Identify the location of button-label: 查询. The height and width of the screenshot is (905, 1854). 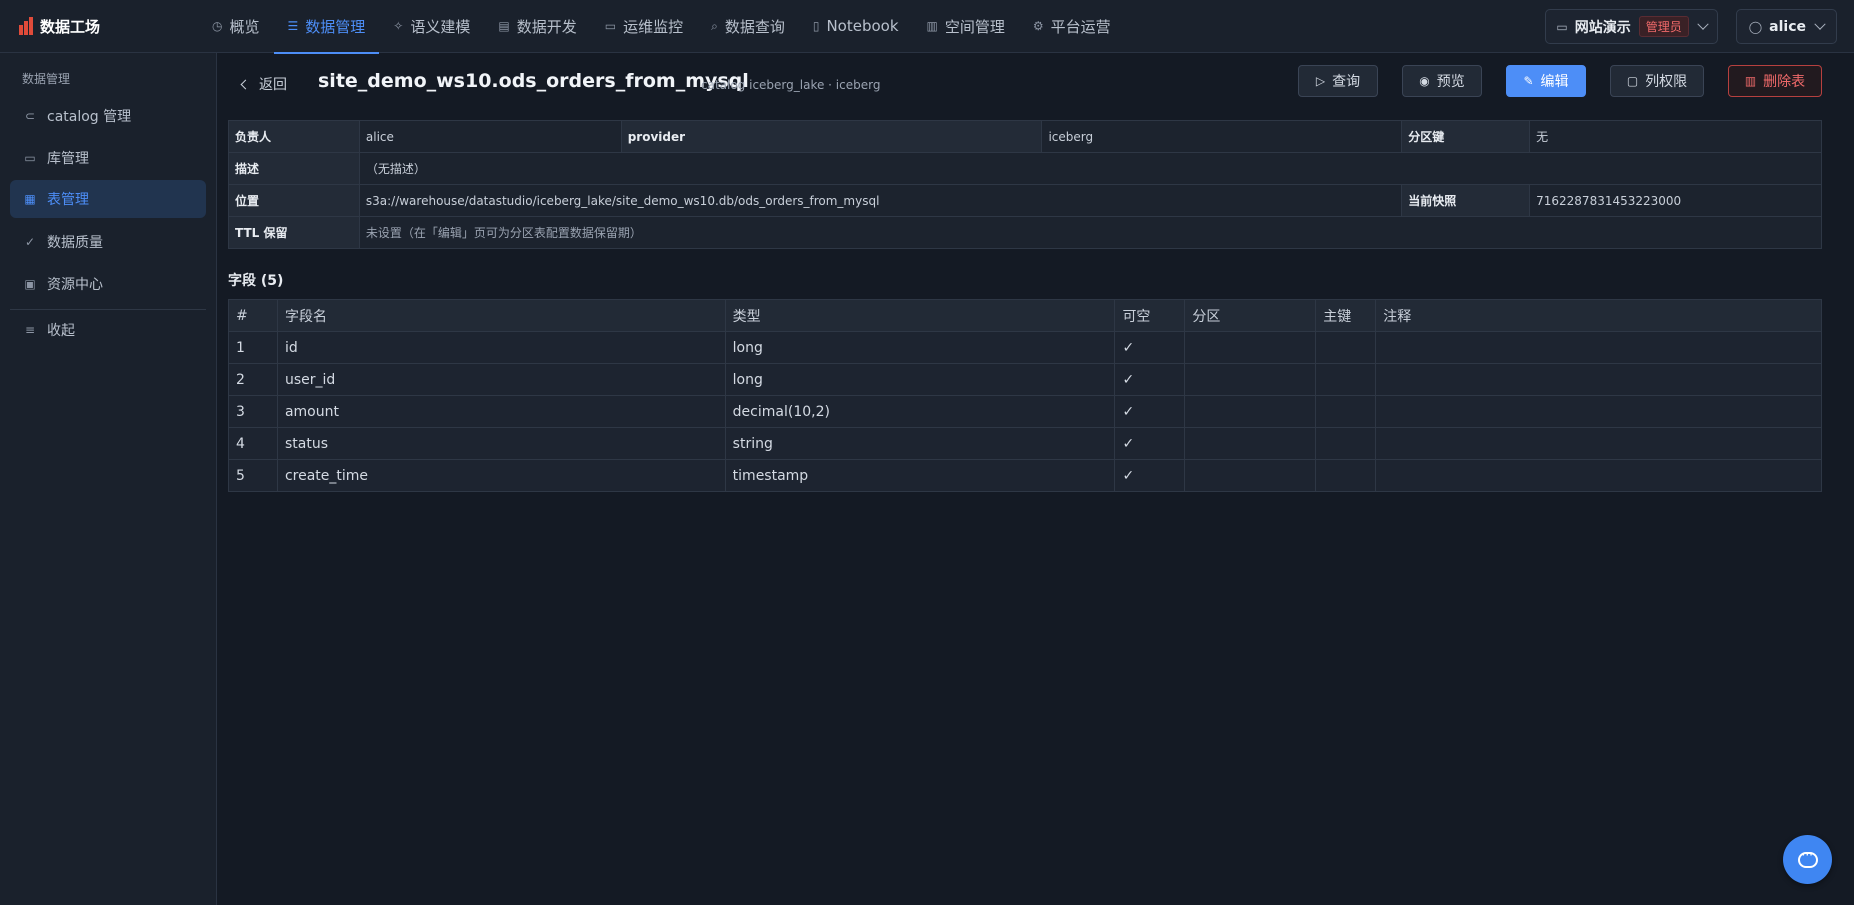
(1346, 82).